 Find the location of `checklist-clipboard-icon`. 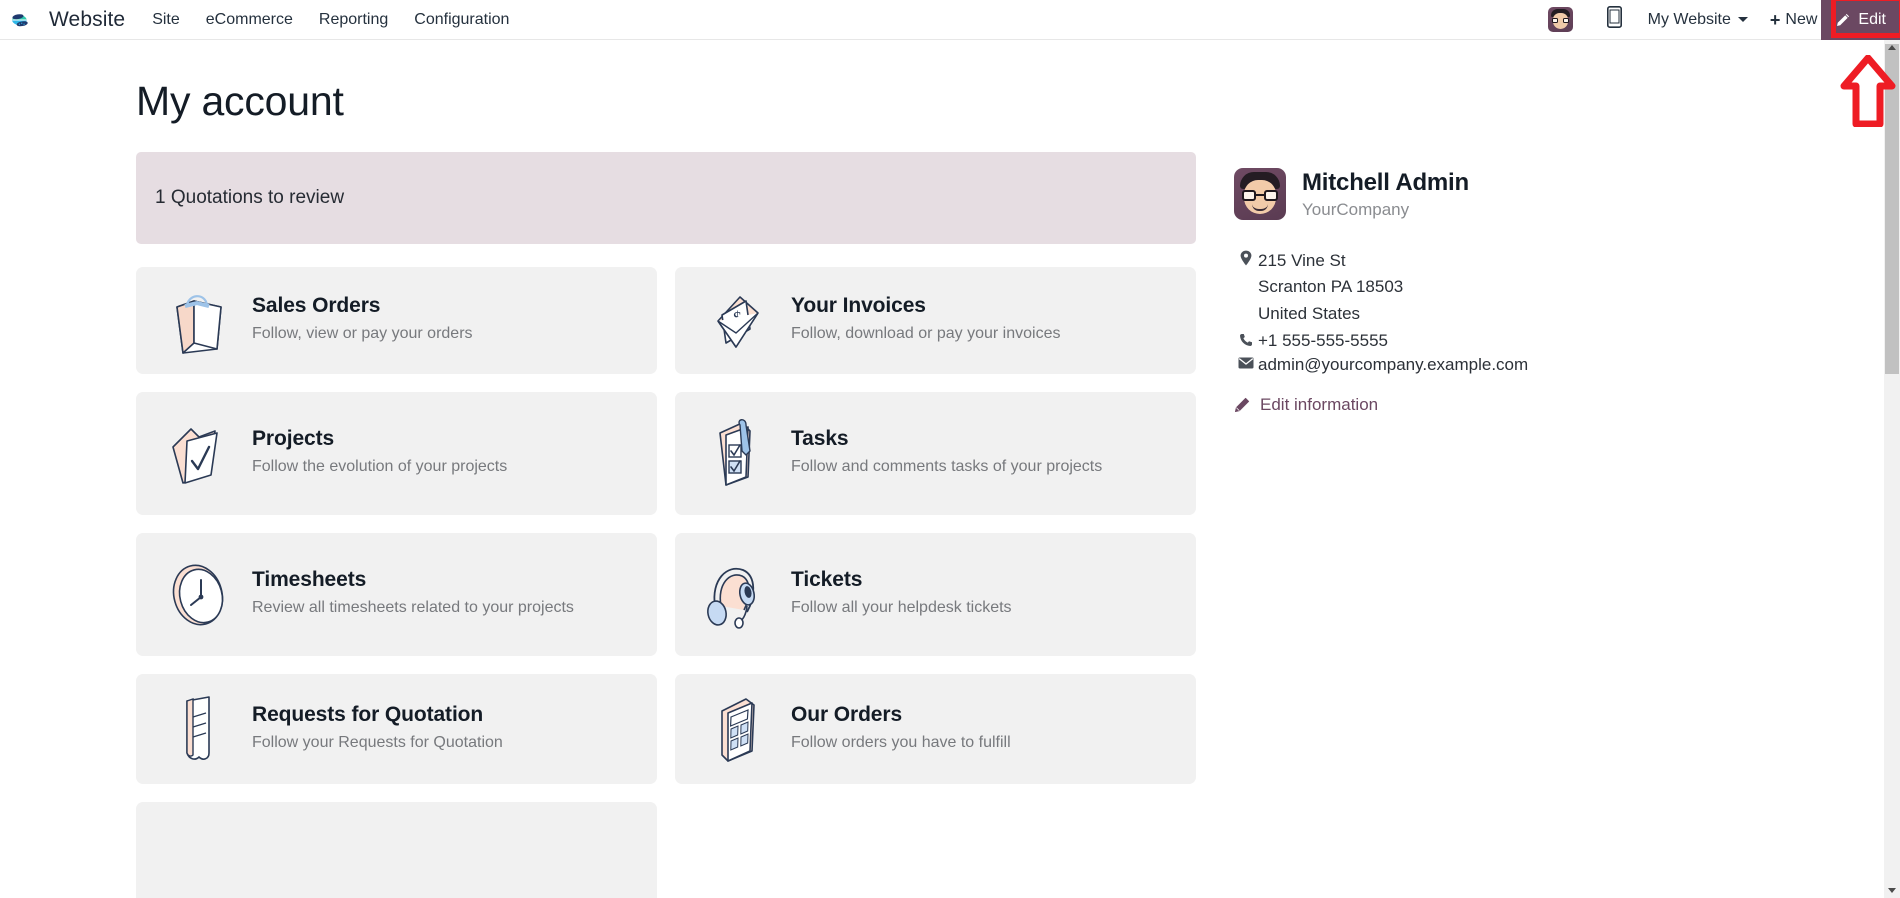

checklist-clipboard-icon is located at coordinates (737, 454).